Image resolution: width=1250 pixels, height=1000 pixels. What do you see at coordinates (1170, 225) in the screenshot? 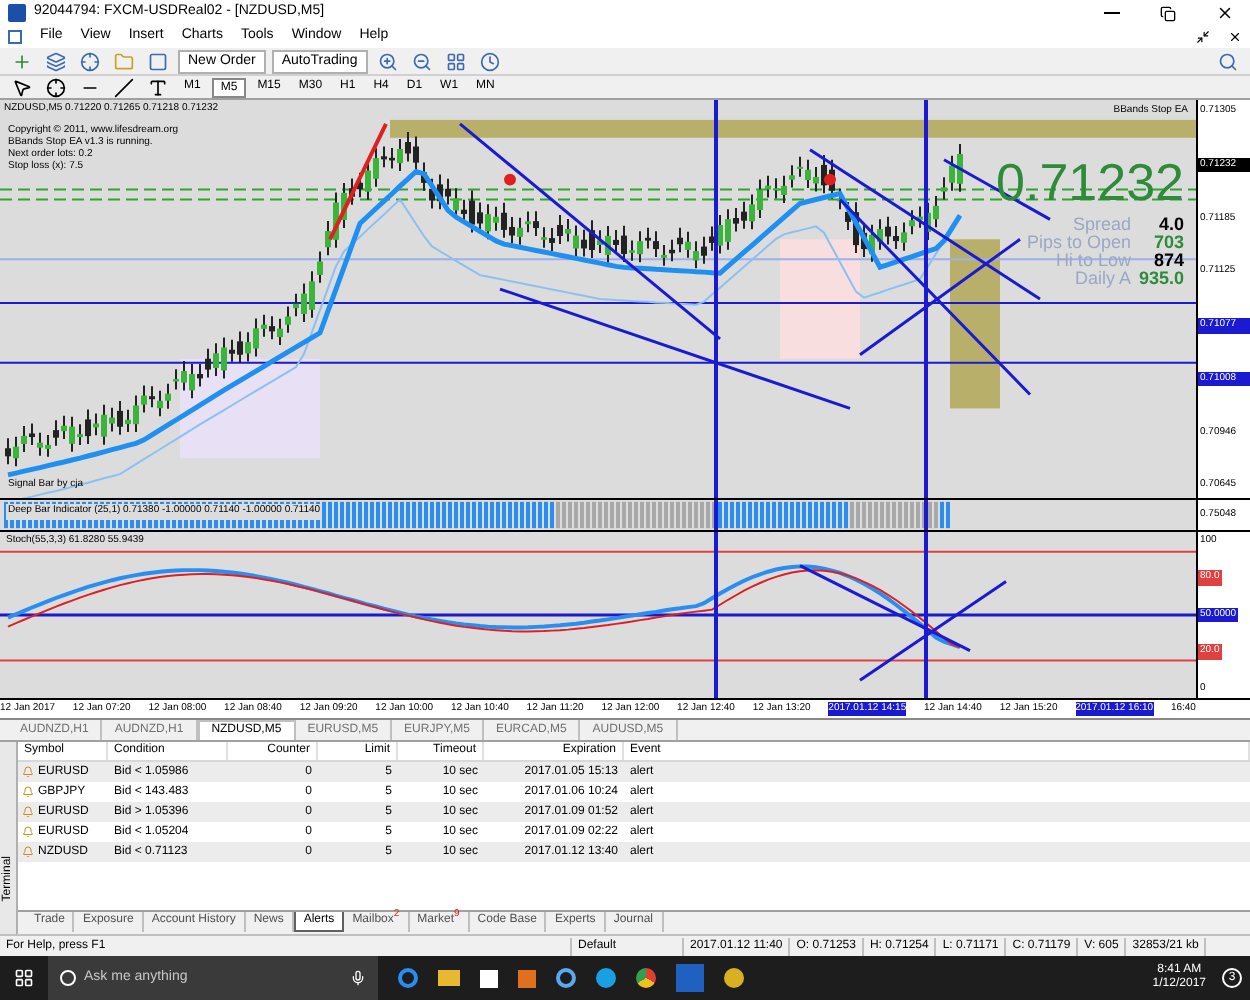
I see `stat-value: 4.0` at bounding box center [1170, 225].